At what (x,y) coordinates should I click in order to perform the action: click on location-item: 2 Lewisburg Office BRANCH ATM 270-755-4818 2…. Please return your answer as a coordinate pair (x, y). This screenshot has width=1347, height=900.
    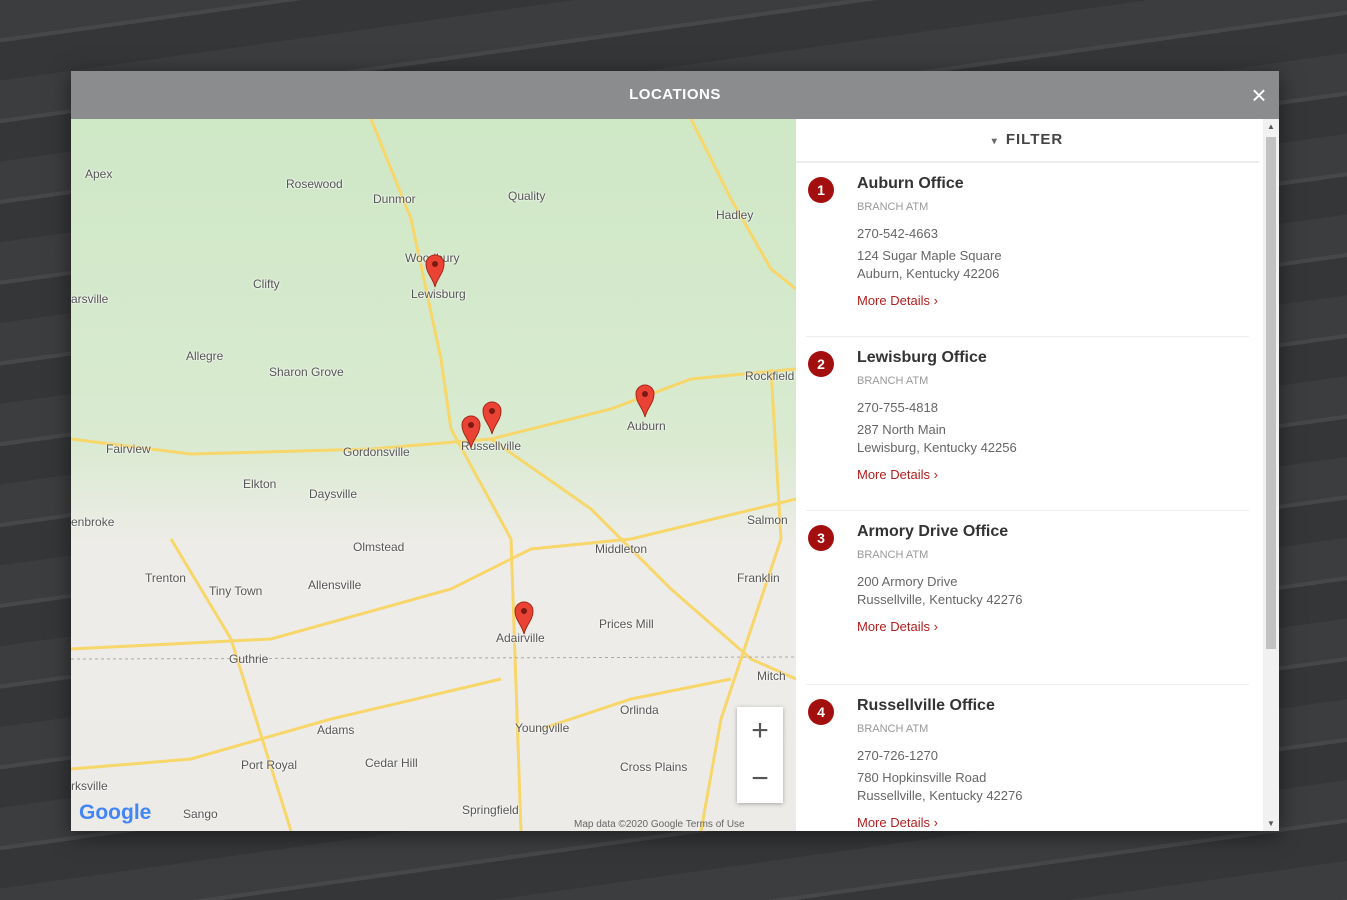
    Looking at the image, I should click on (1027, 424).